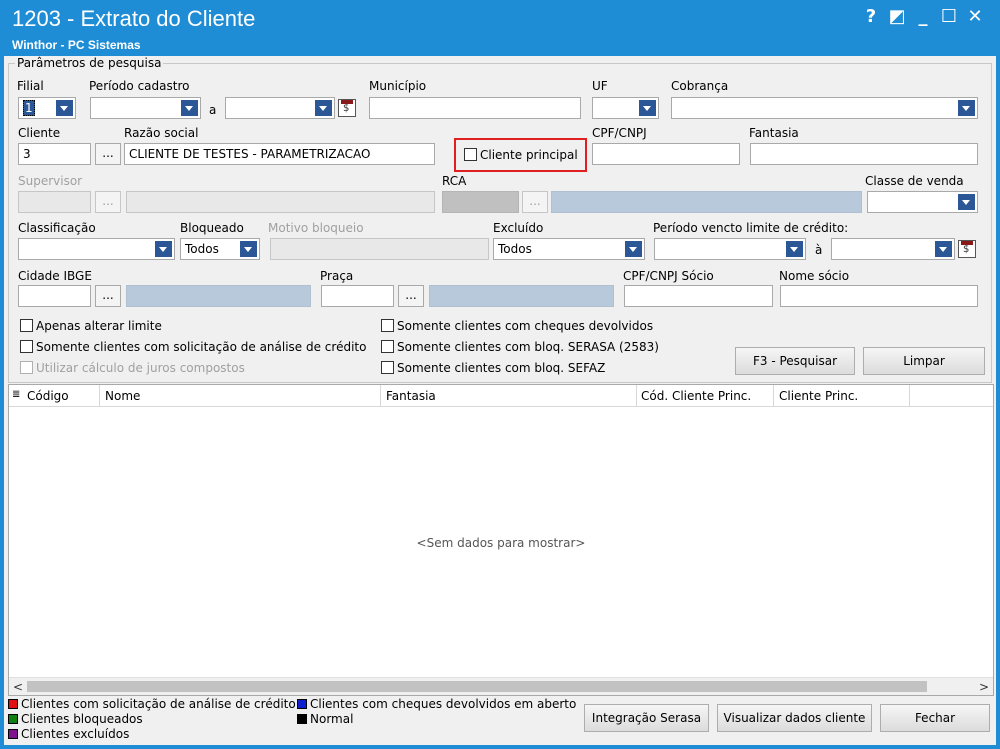 Image resolution: width=1000 pixels, height=749 pixels. Describe the element at coordinates (132, 368) in the screenshot. I see `juros-compostos-checkbox: Utilizar cálculo de juros compostos` at that location.